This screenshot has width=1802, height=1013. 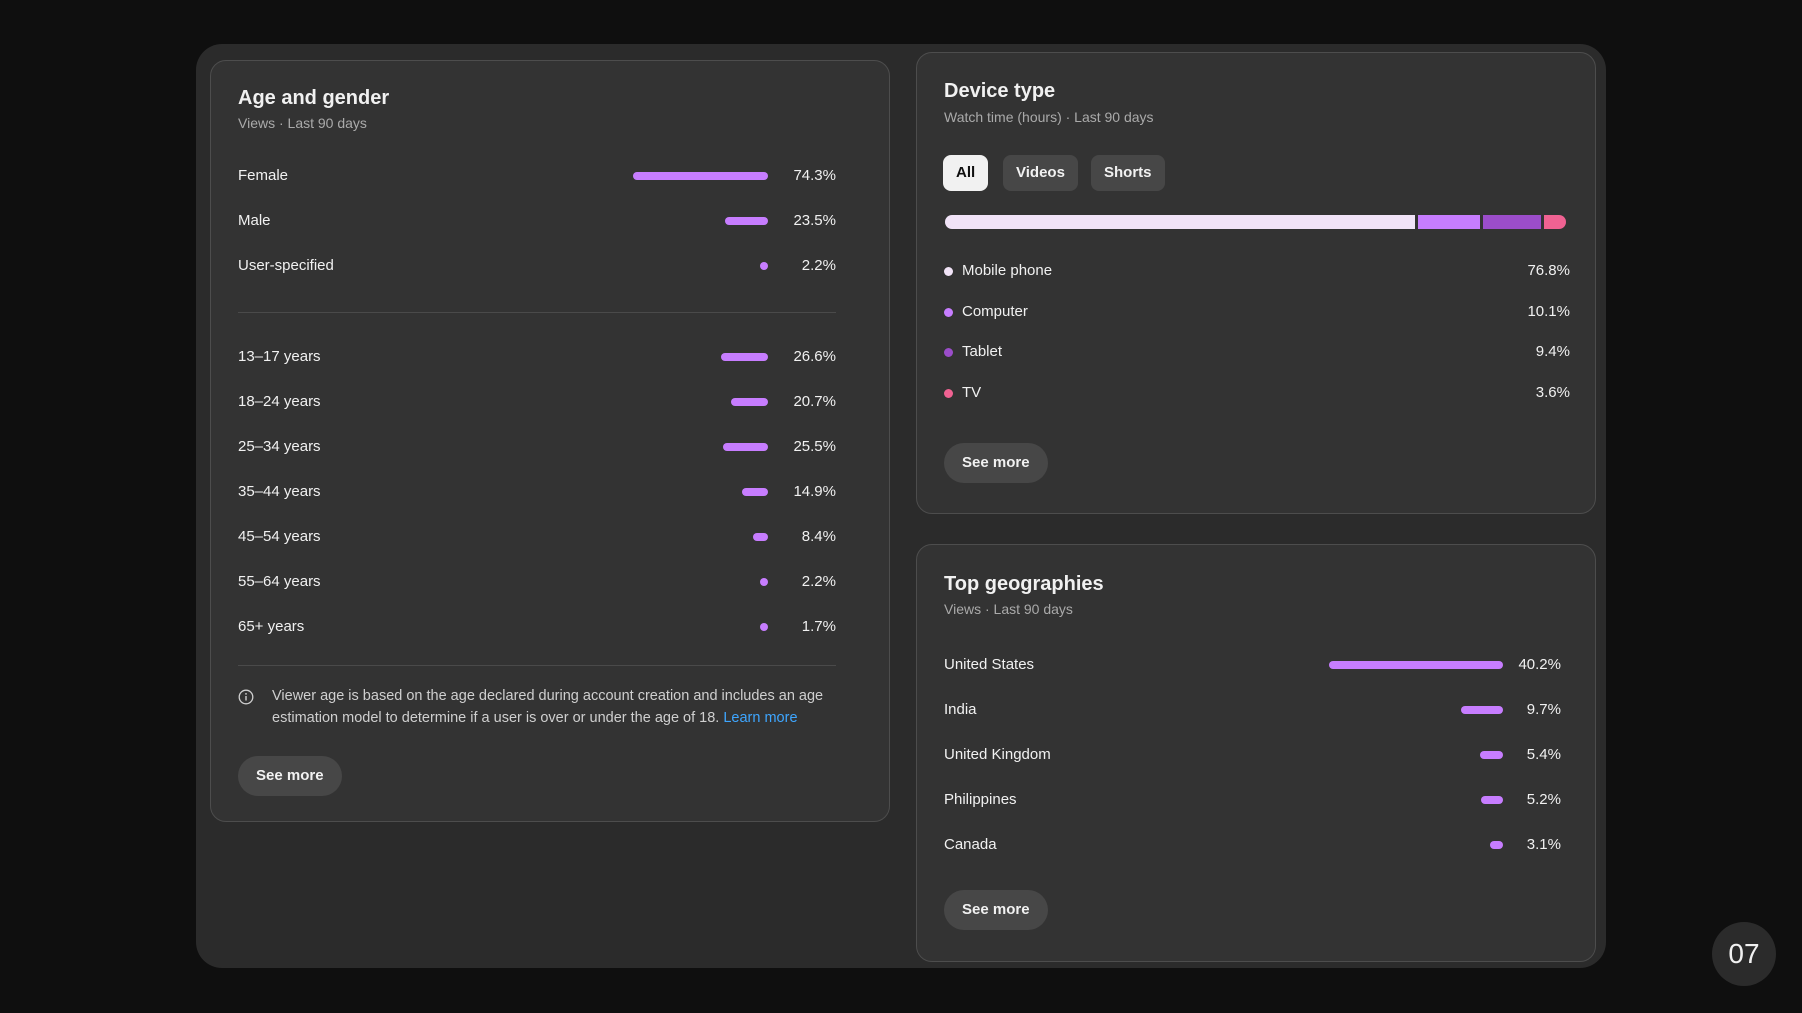 I want to click on age-row: 18–24 years 20.7%, so click(x=537, y=402).